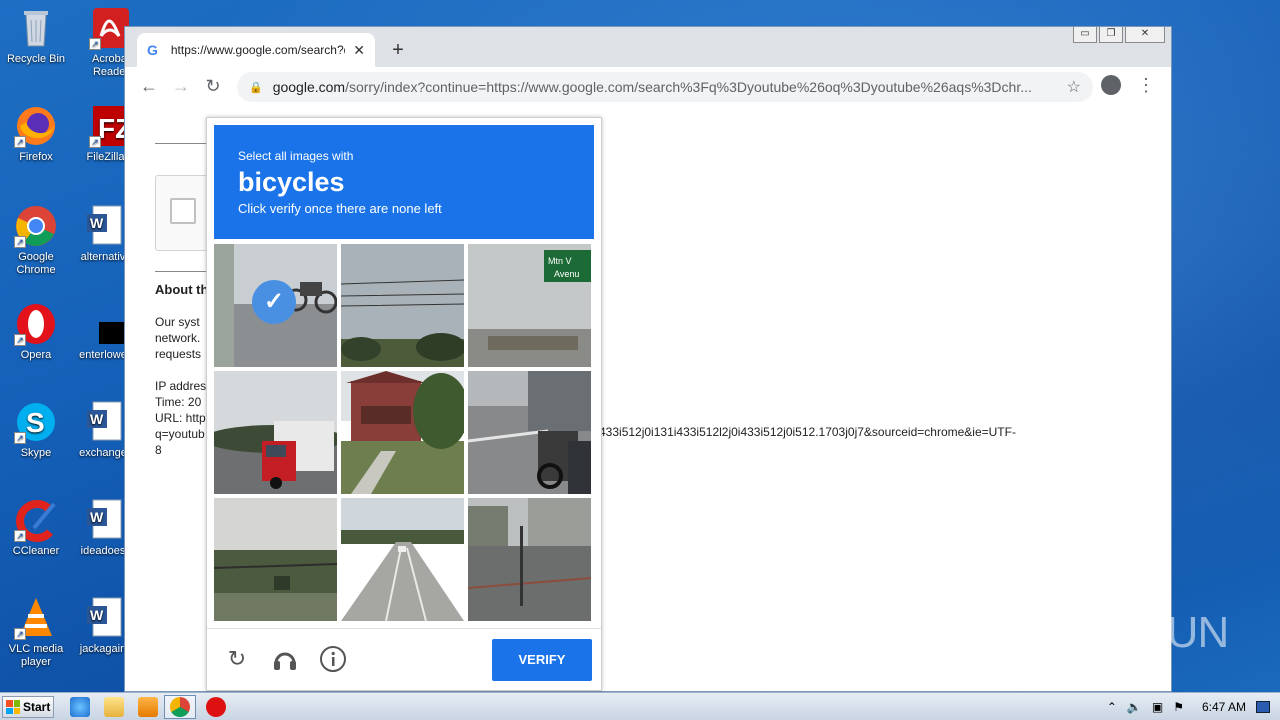  I want to click on close-window-button: ✕, so click(1145, 35).